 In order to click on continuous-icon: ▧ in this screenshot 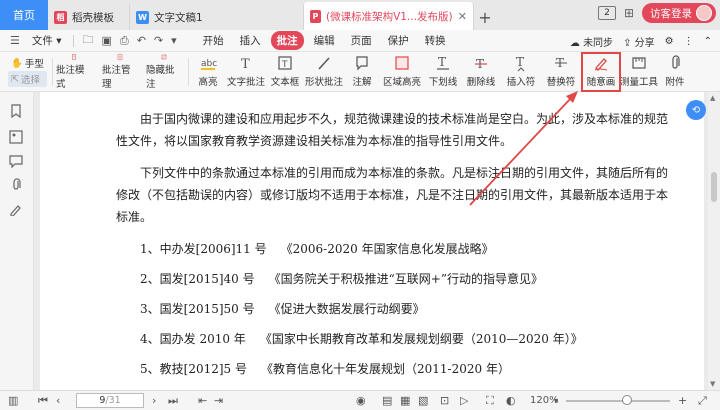, I will do `click(423, 400)`.